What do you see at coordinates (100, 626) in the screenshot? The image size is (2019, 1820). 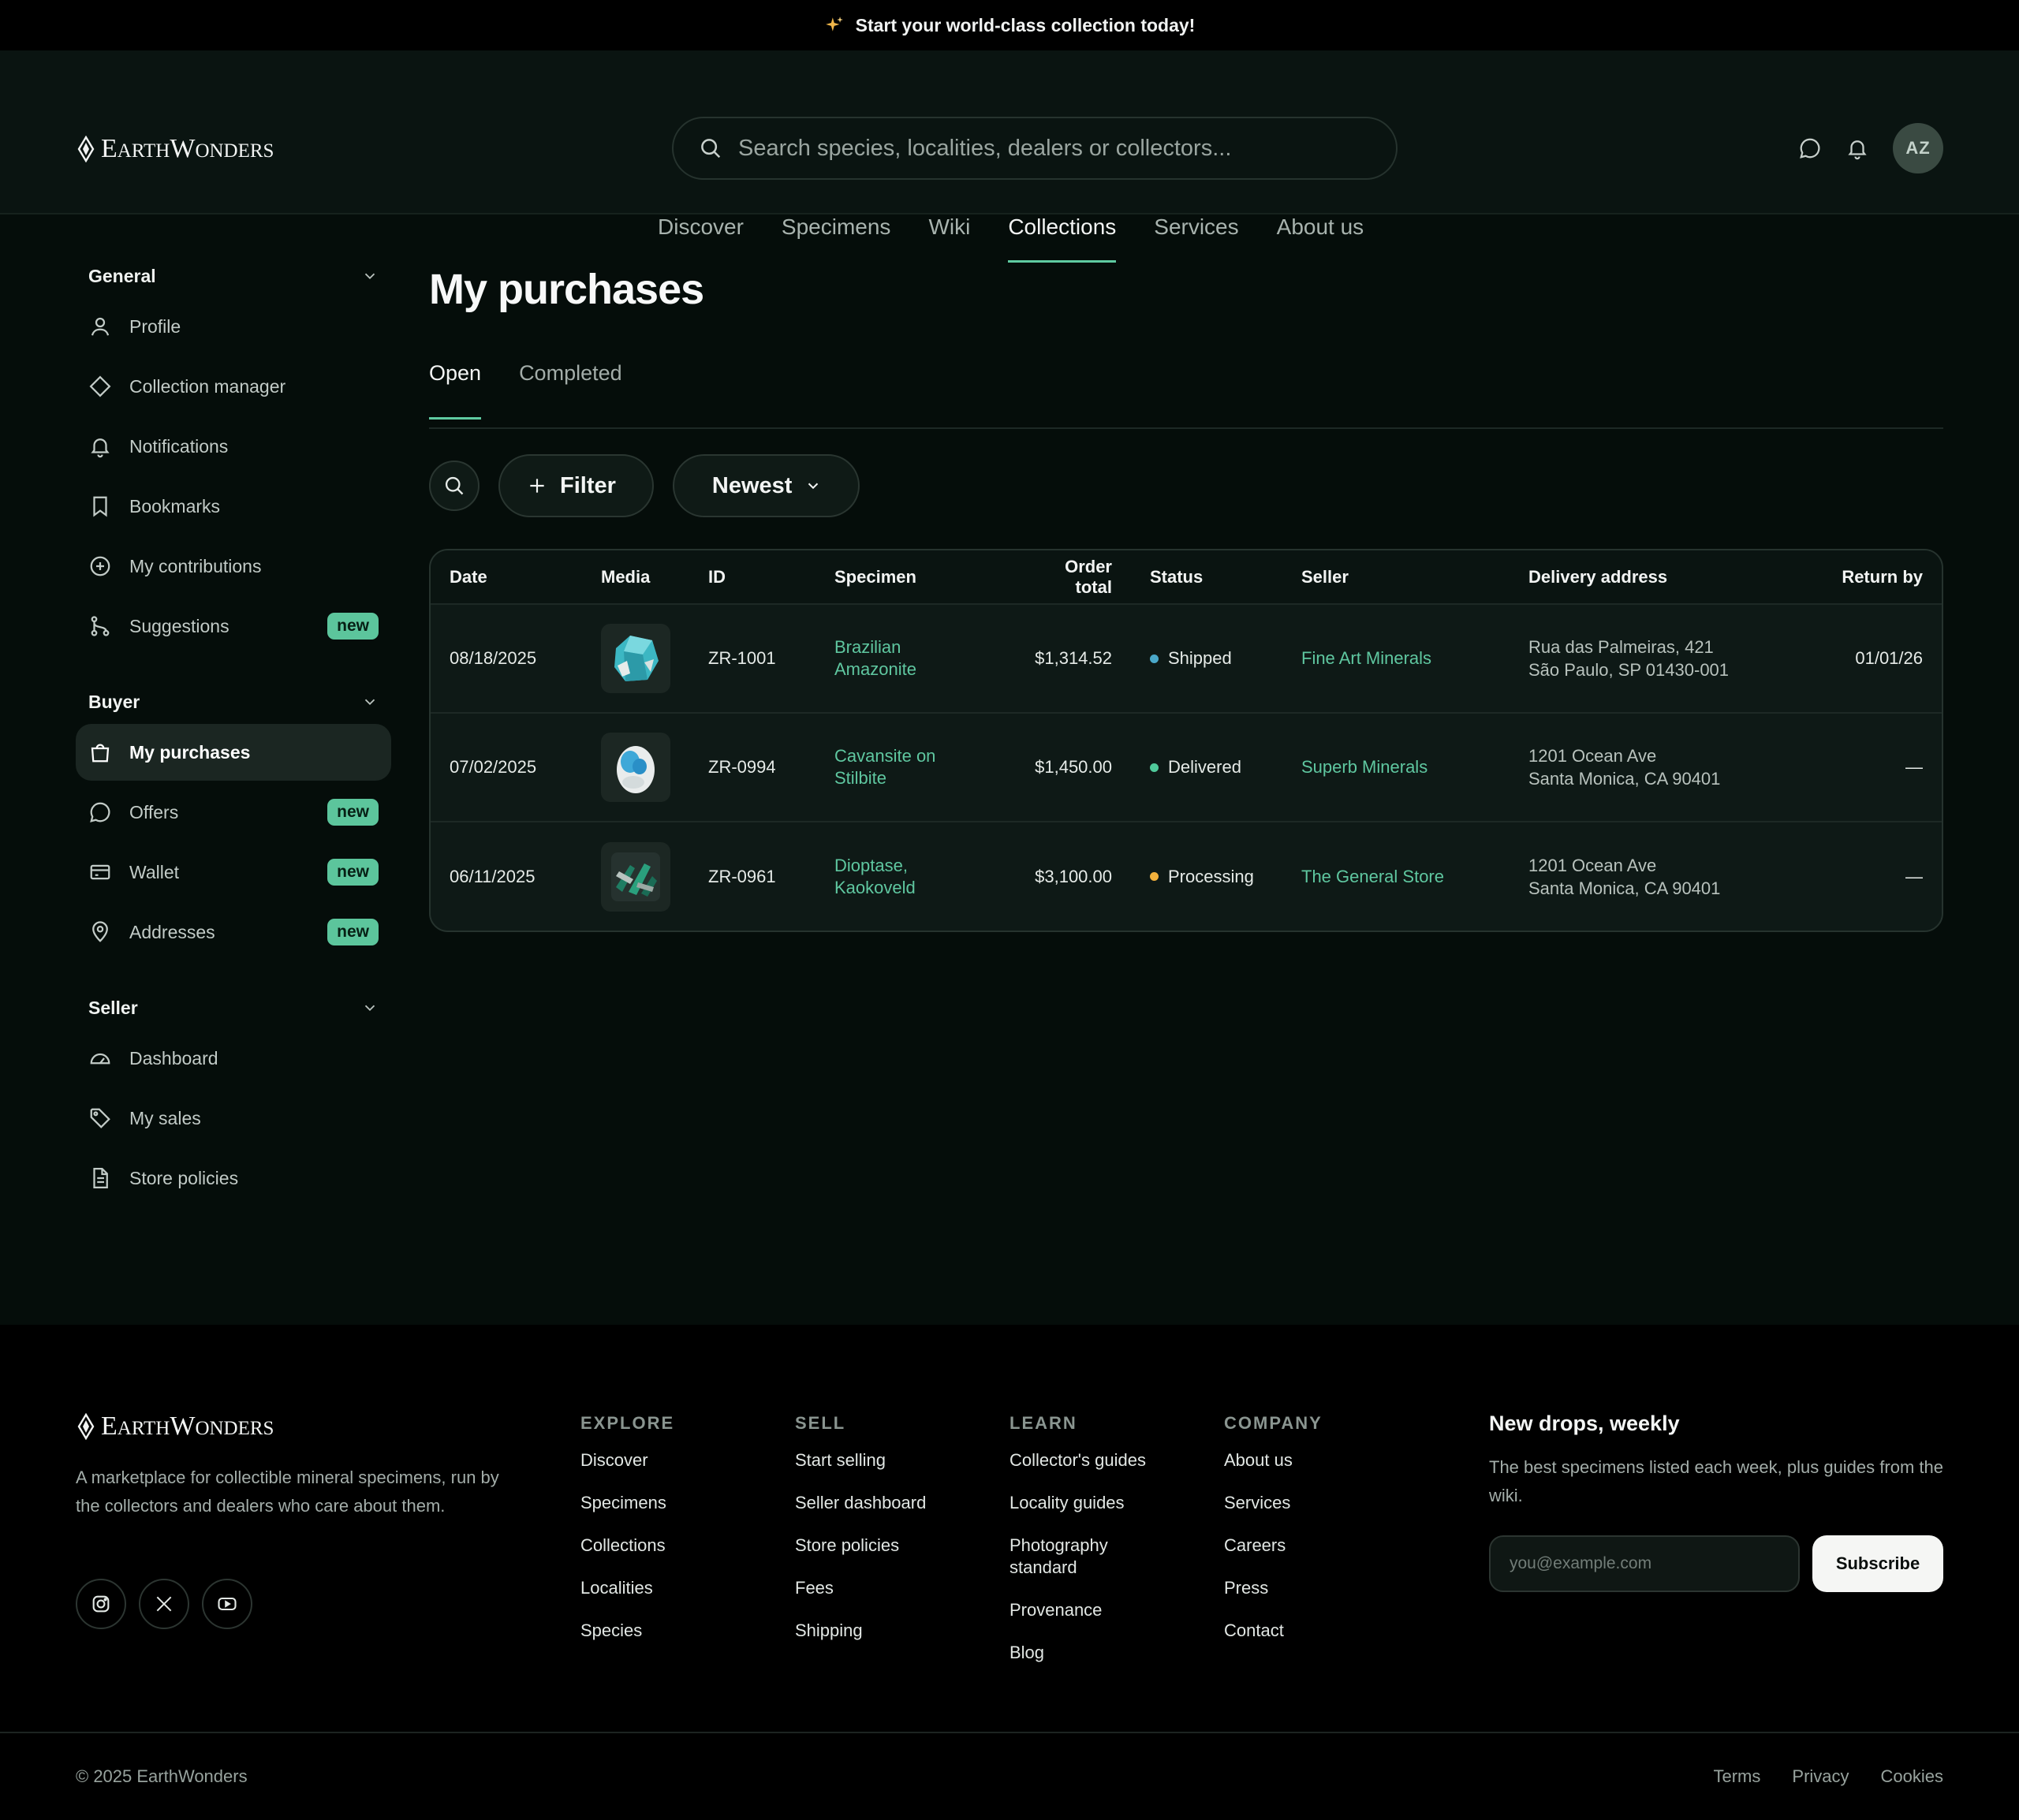 I see `git-branch-icon` at bounding box center [100, 626].